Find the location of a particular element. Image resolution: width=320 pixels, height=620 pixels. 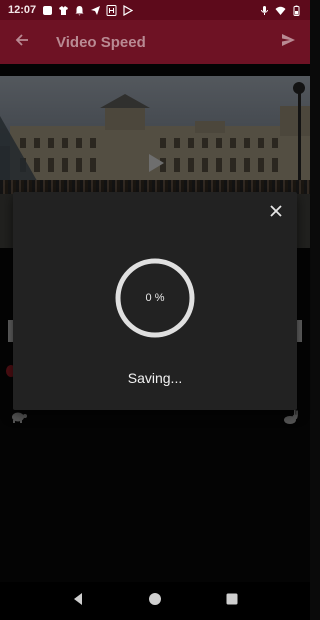

status-bar: 12:07 is located at coordinates (155, 10).